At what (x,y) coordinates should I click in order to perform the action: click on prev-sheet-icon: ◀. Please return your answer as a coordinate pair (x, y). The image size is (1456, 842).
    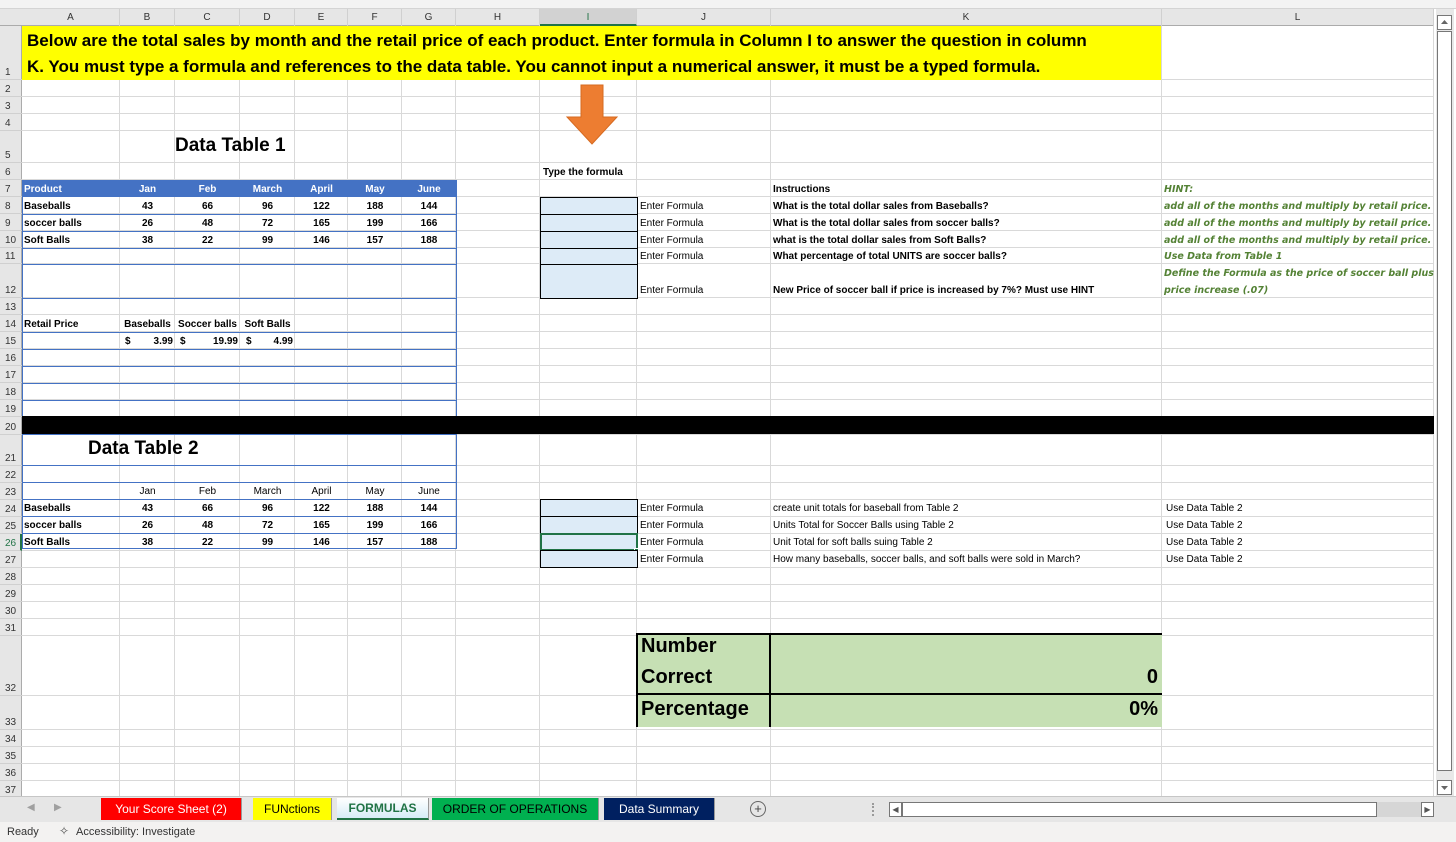
    Looking at the image, I should click on (31, 807).